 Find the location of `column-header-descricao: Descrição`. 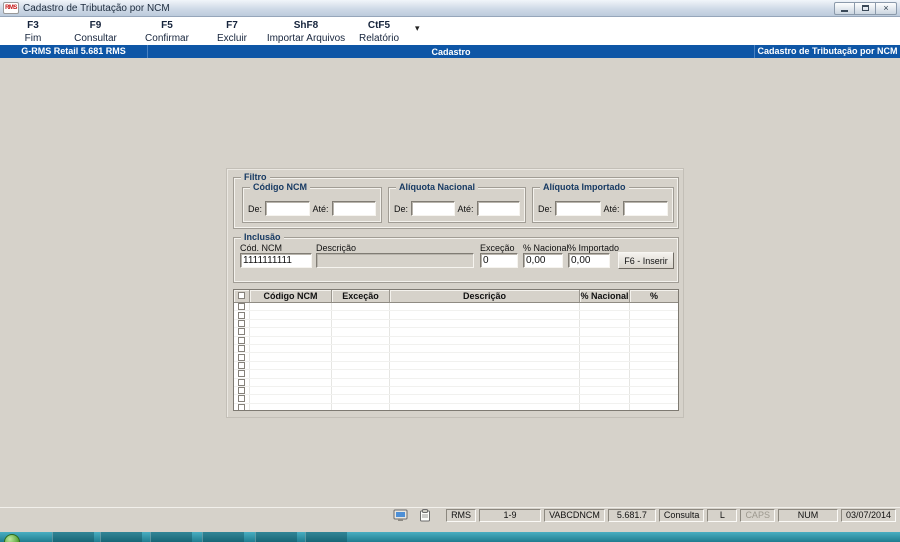

column-header-descricao: Descrição is located at coordinates (485, 296).